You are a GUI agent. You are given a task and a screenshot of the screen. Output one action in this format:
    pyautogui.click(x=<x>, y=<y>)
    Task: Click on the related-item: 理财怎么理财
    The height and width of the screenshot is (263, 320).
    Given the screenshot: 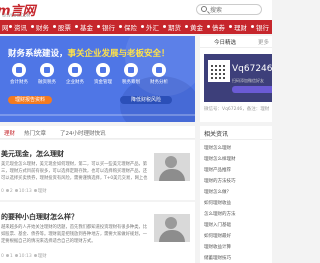 What is the action you would take?
    pyautogui.click(x=217, y=148)
    